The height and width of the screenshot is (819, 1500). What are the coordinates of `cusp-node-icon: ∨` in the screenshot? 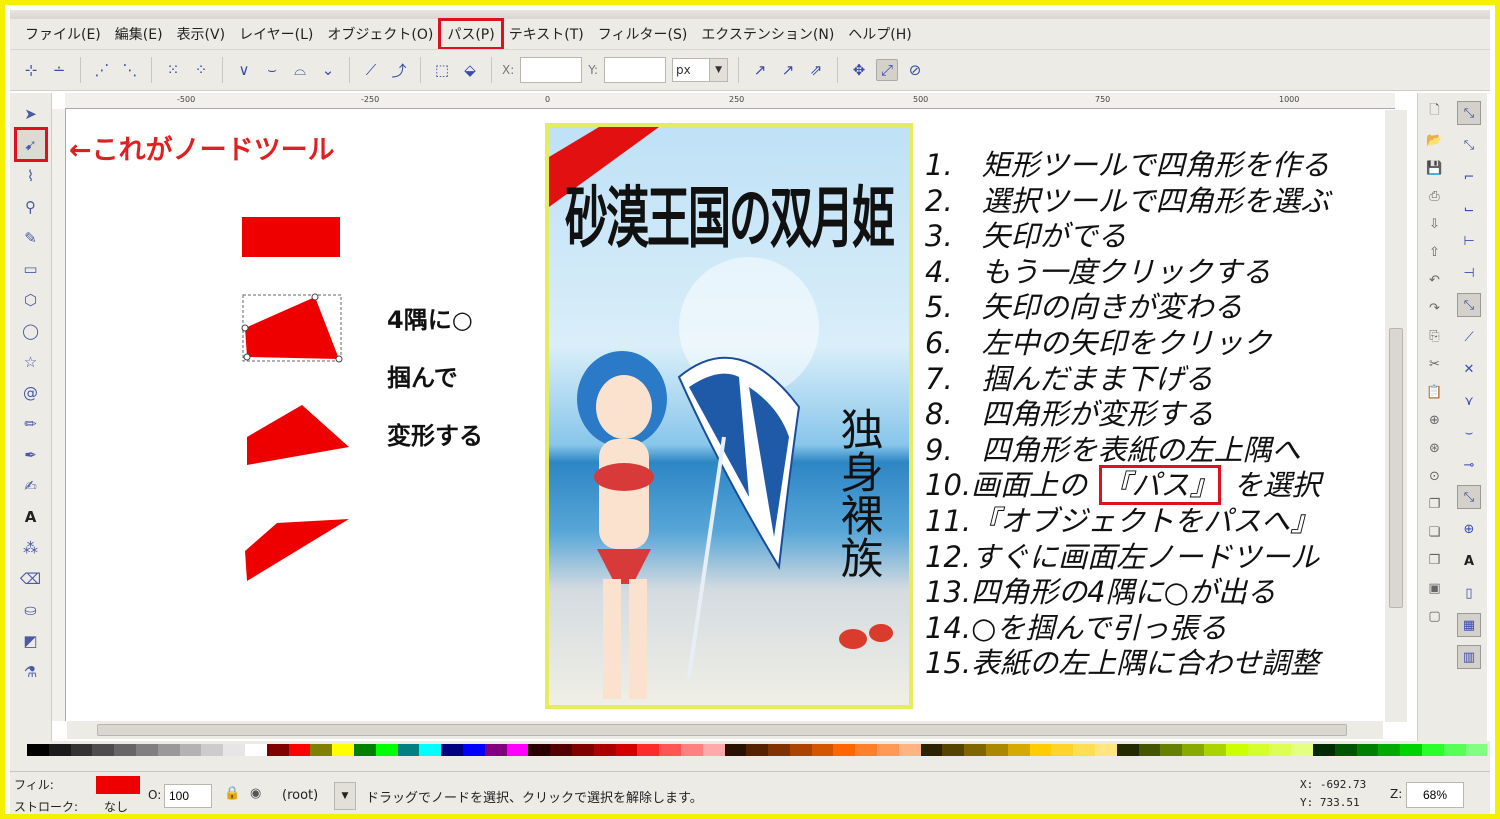 It's located at (244, 70).